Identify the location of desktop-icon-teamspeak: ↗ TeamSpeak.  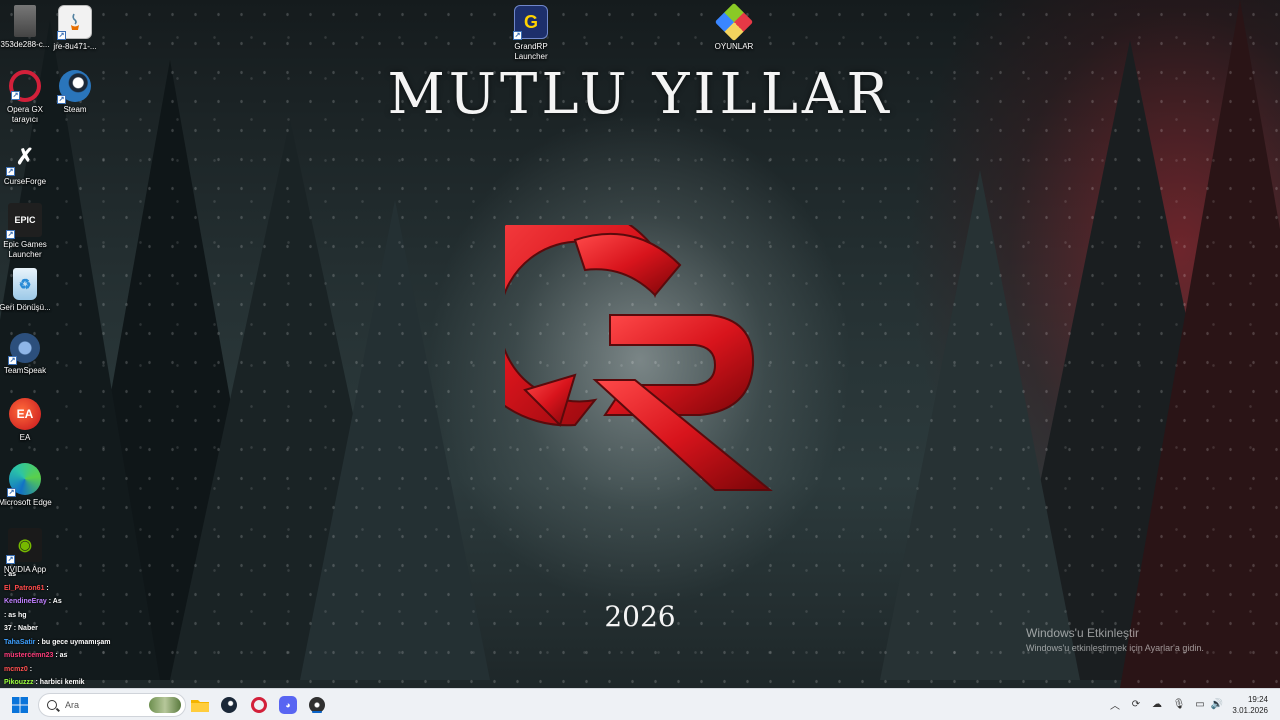
(27, 354).